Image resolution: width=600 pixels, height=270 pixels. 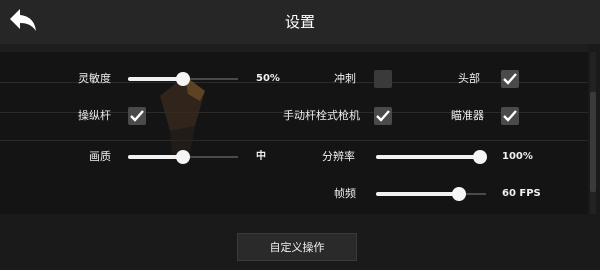 I want to click on back-button, so click(x=23, y=22).